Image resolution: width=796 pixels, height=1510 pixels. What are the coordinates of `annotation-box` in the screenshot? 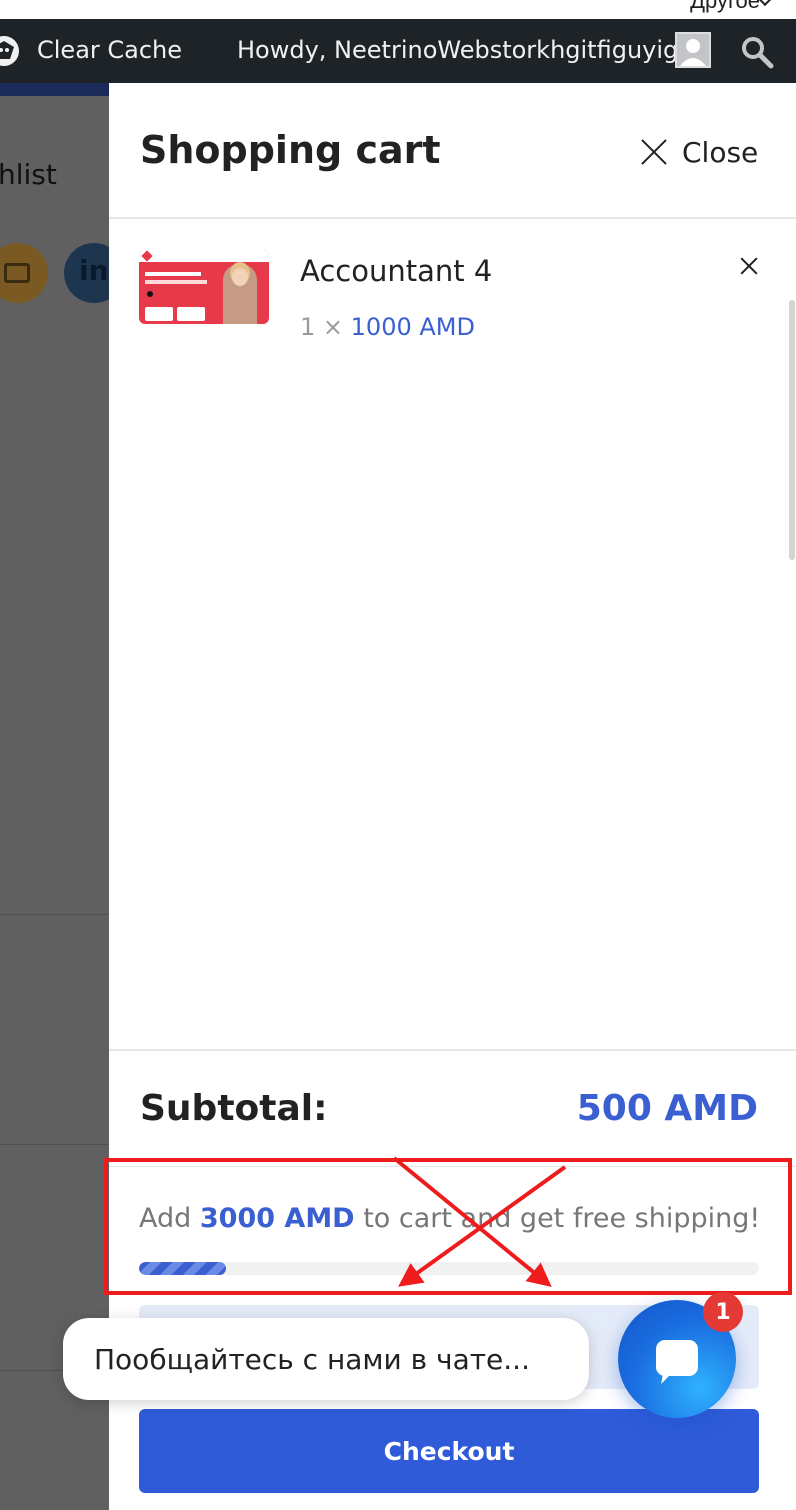 It's located at (448, 1226).